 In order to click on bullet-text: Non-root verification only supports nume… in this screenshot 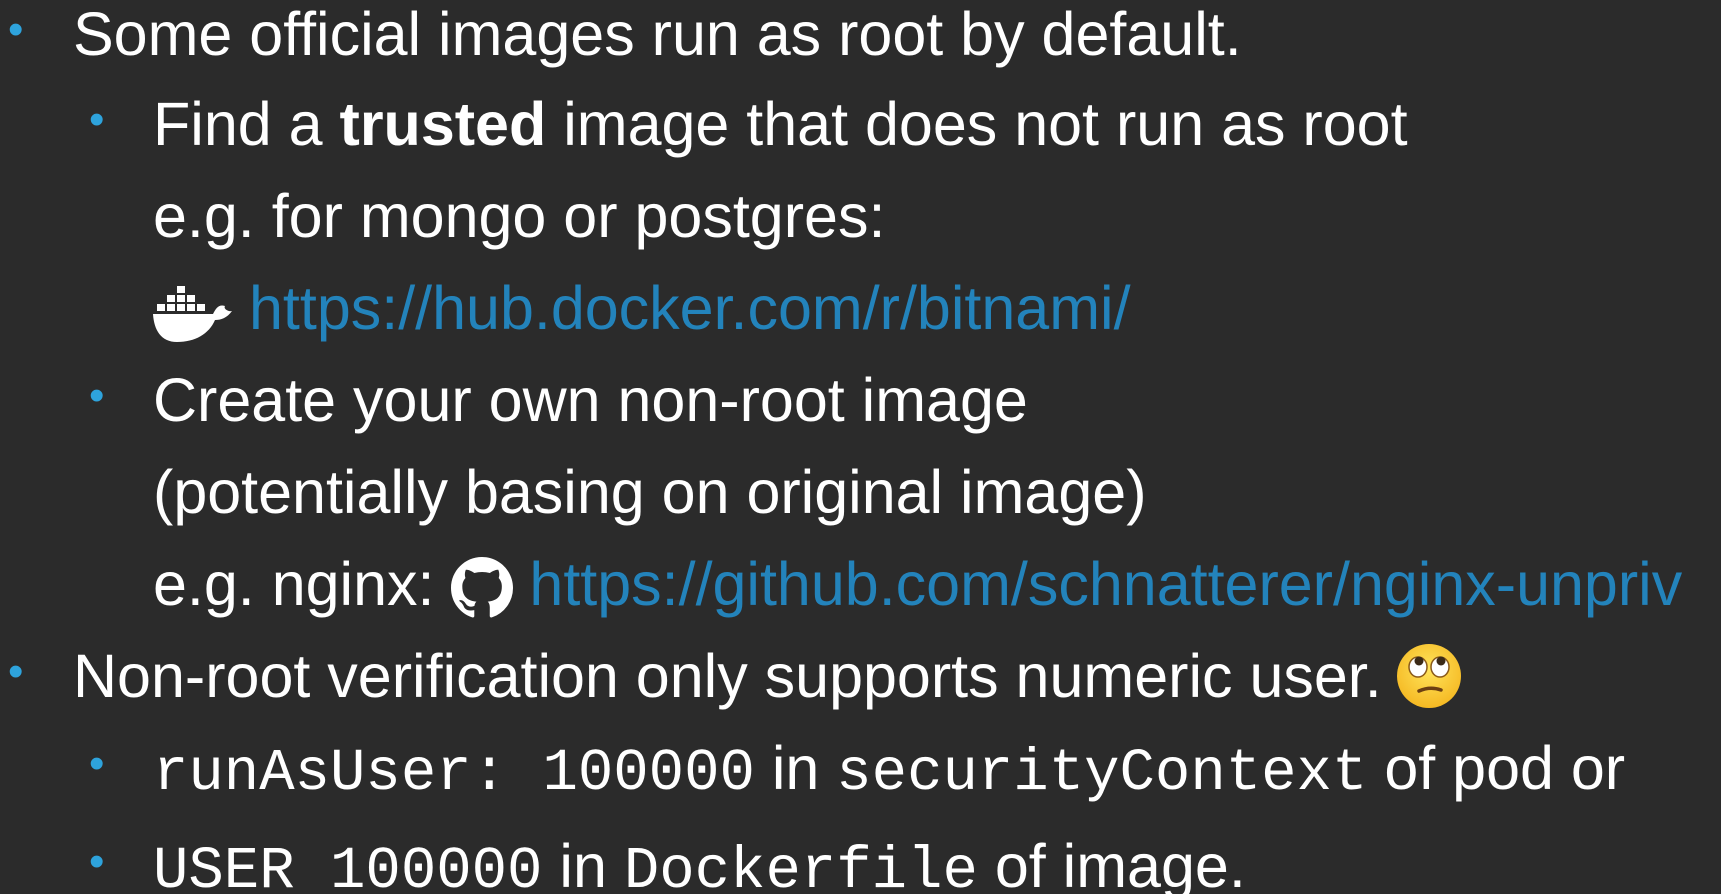, I will do `click(767, 676)`.